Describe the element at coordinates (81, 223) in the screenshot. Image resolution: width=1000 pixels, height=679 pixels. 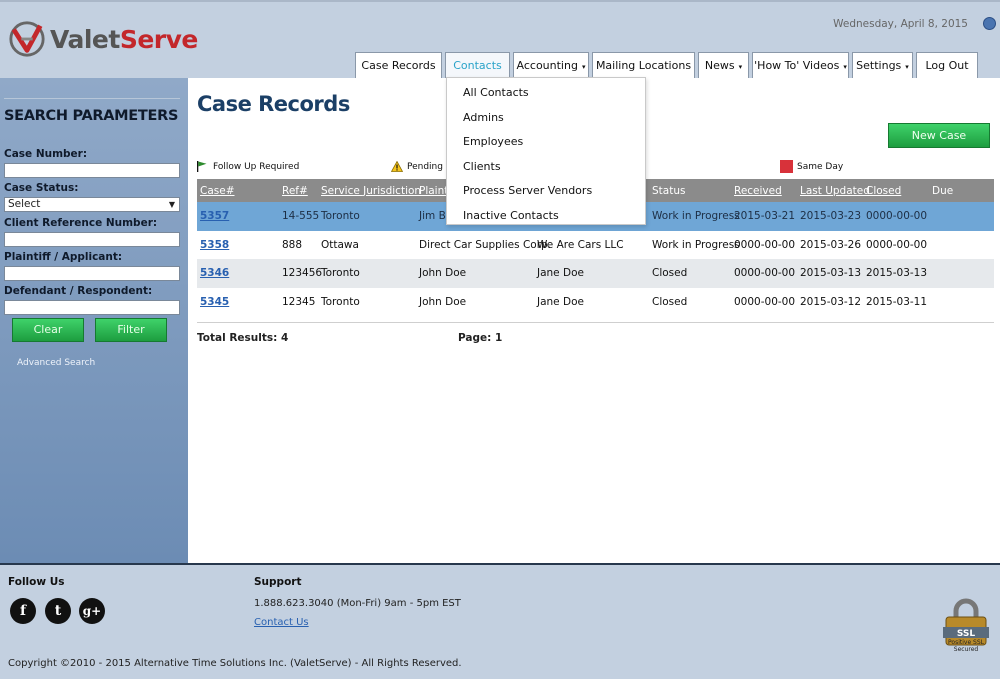
I see `client-reference-label: Client Reference Number:` at that location.